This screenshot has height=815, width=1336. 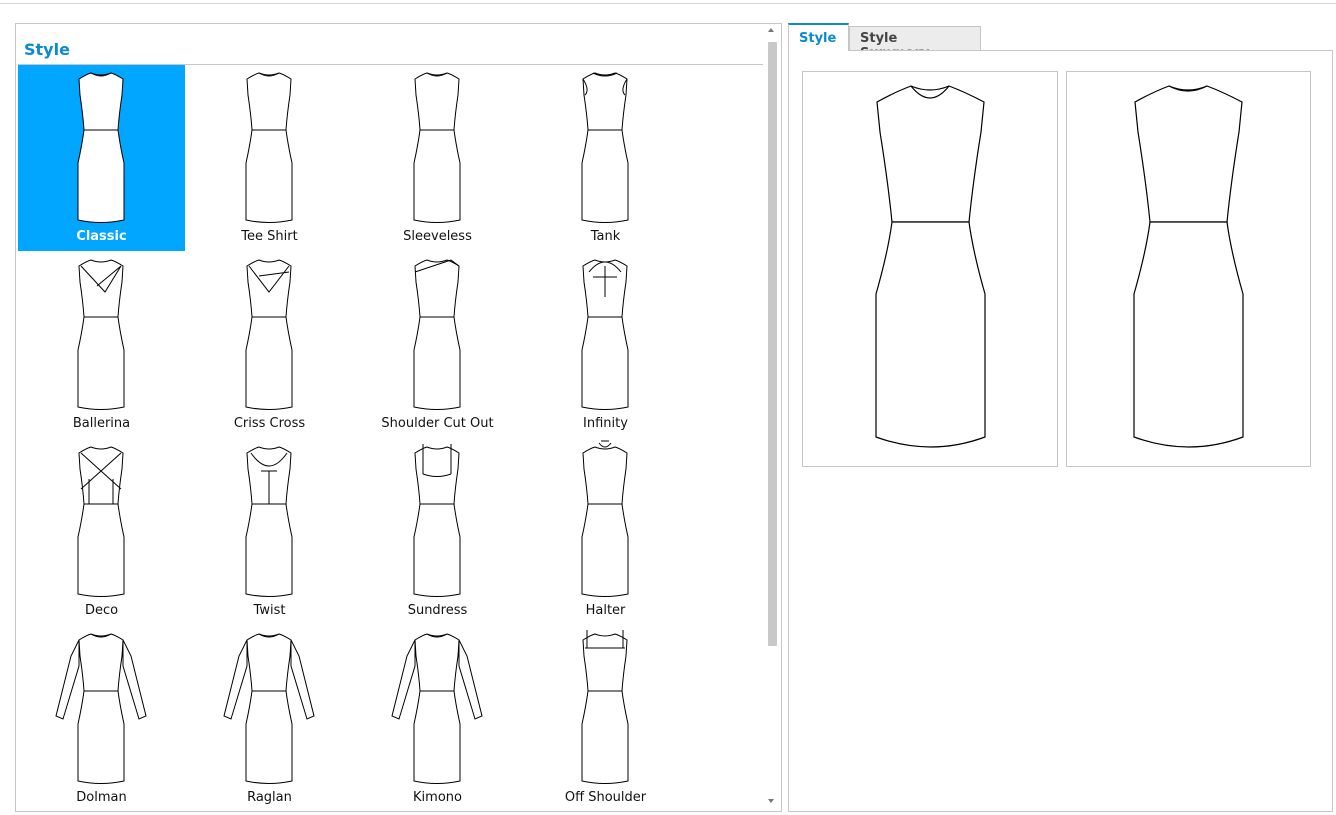 I want to click on style-option-ballerina: Ballerina, so click(x=101, y=345).